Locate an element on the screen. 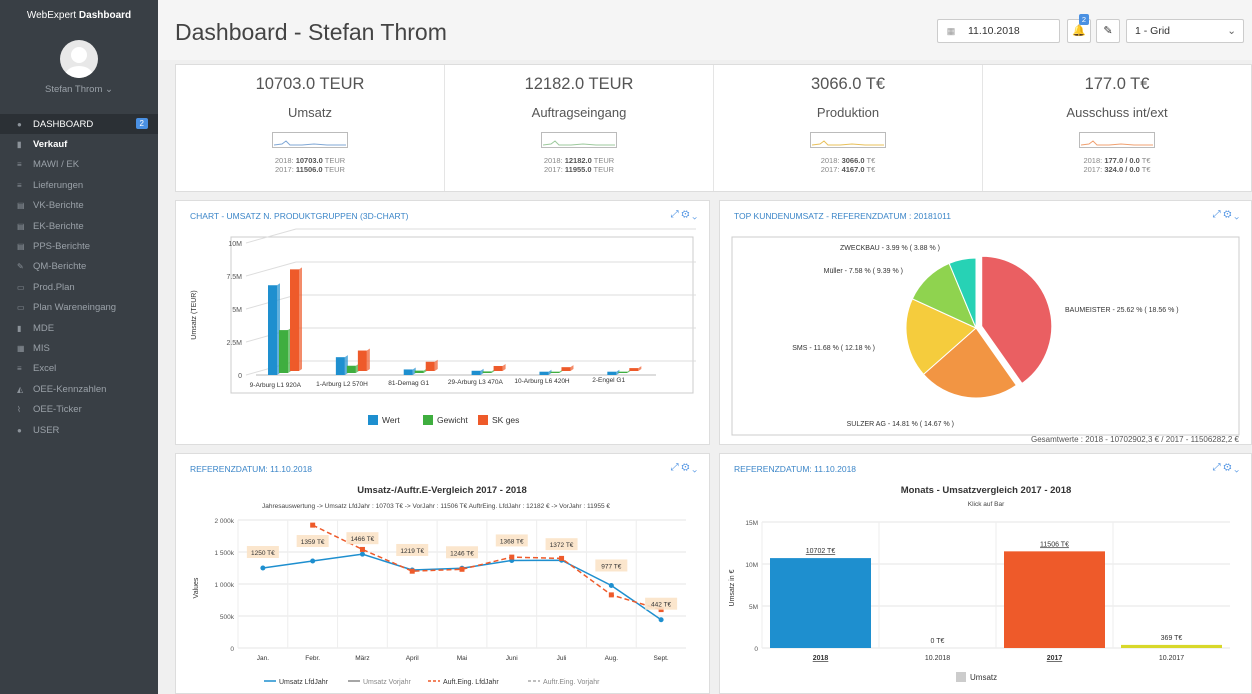 The width and height of the screenshot is (1252, 694). book-icon: ▮ is located at coordinates (19, 328).